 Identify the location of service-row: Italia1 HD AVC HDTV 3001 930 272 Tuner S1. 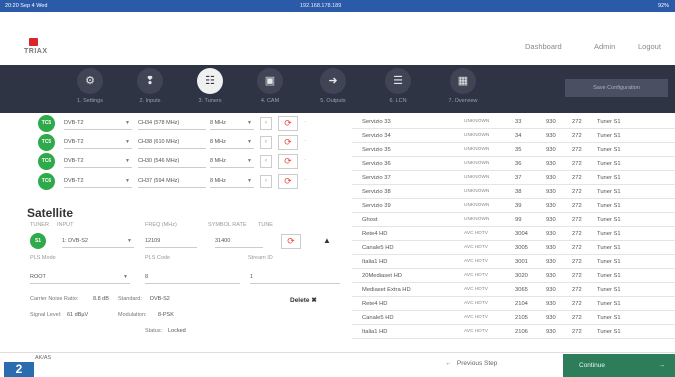
(513, 262).